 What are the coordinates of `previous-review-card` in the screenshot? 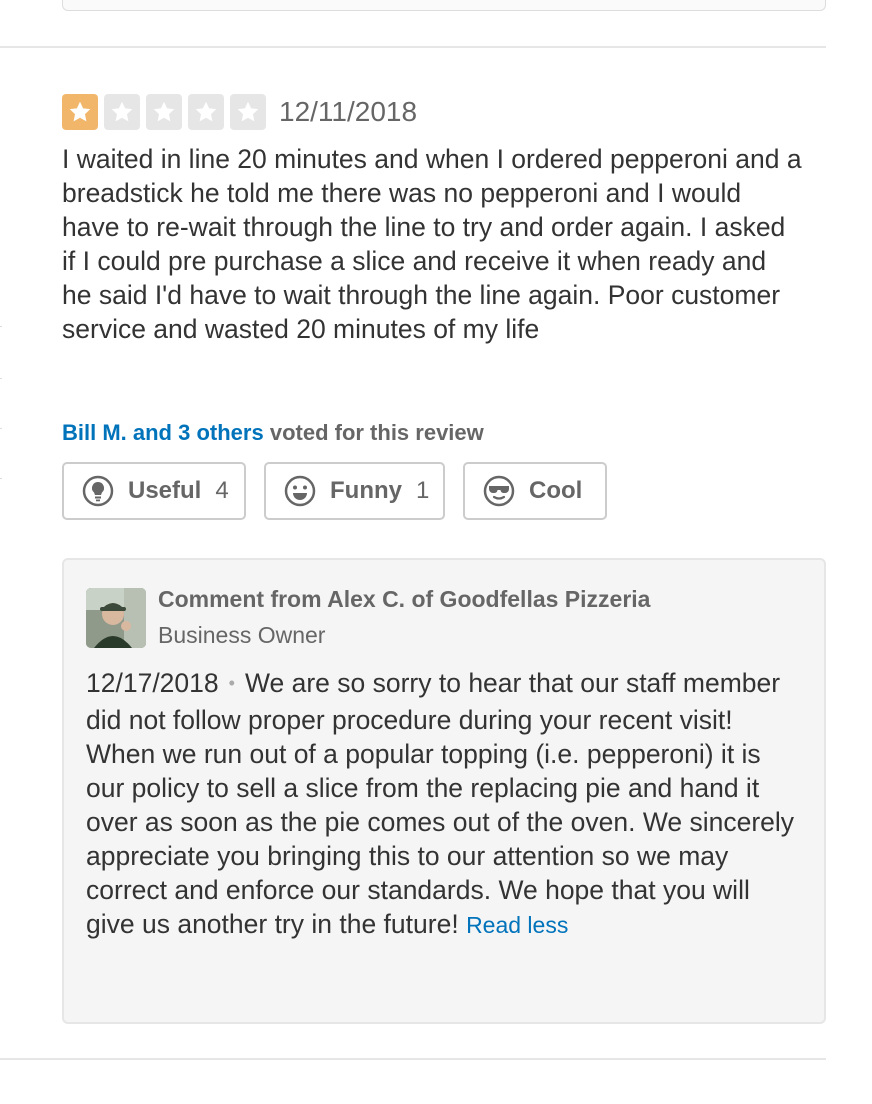 It's located at (444, 5).